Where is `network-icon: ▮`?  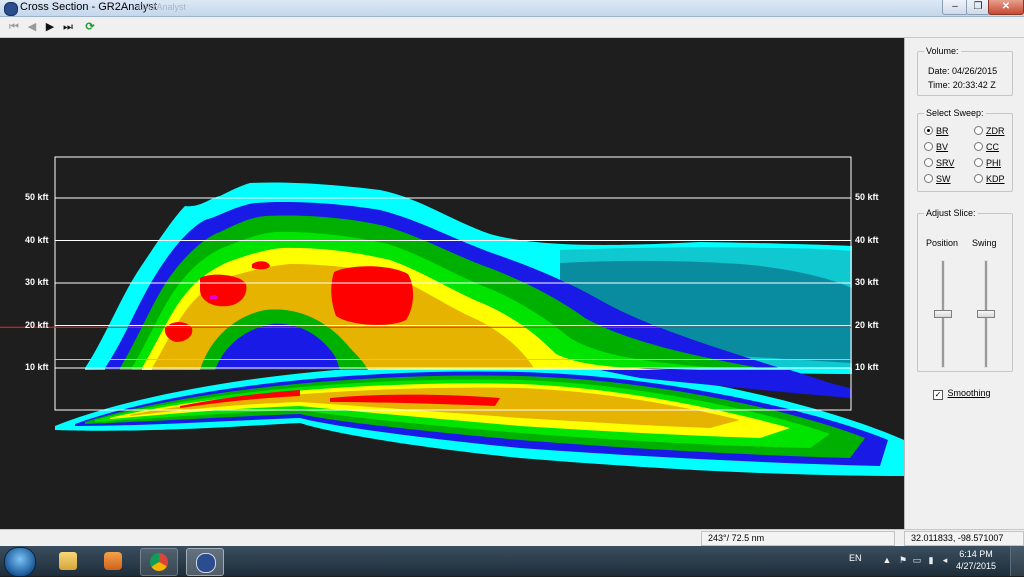 network-icon: ▮ is located at coordinates (931, 560).